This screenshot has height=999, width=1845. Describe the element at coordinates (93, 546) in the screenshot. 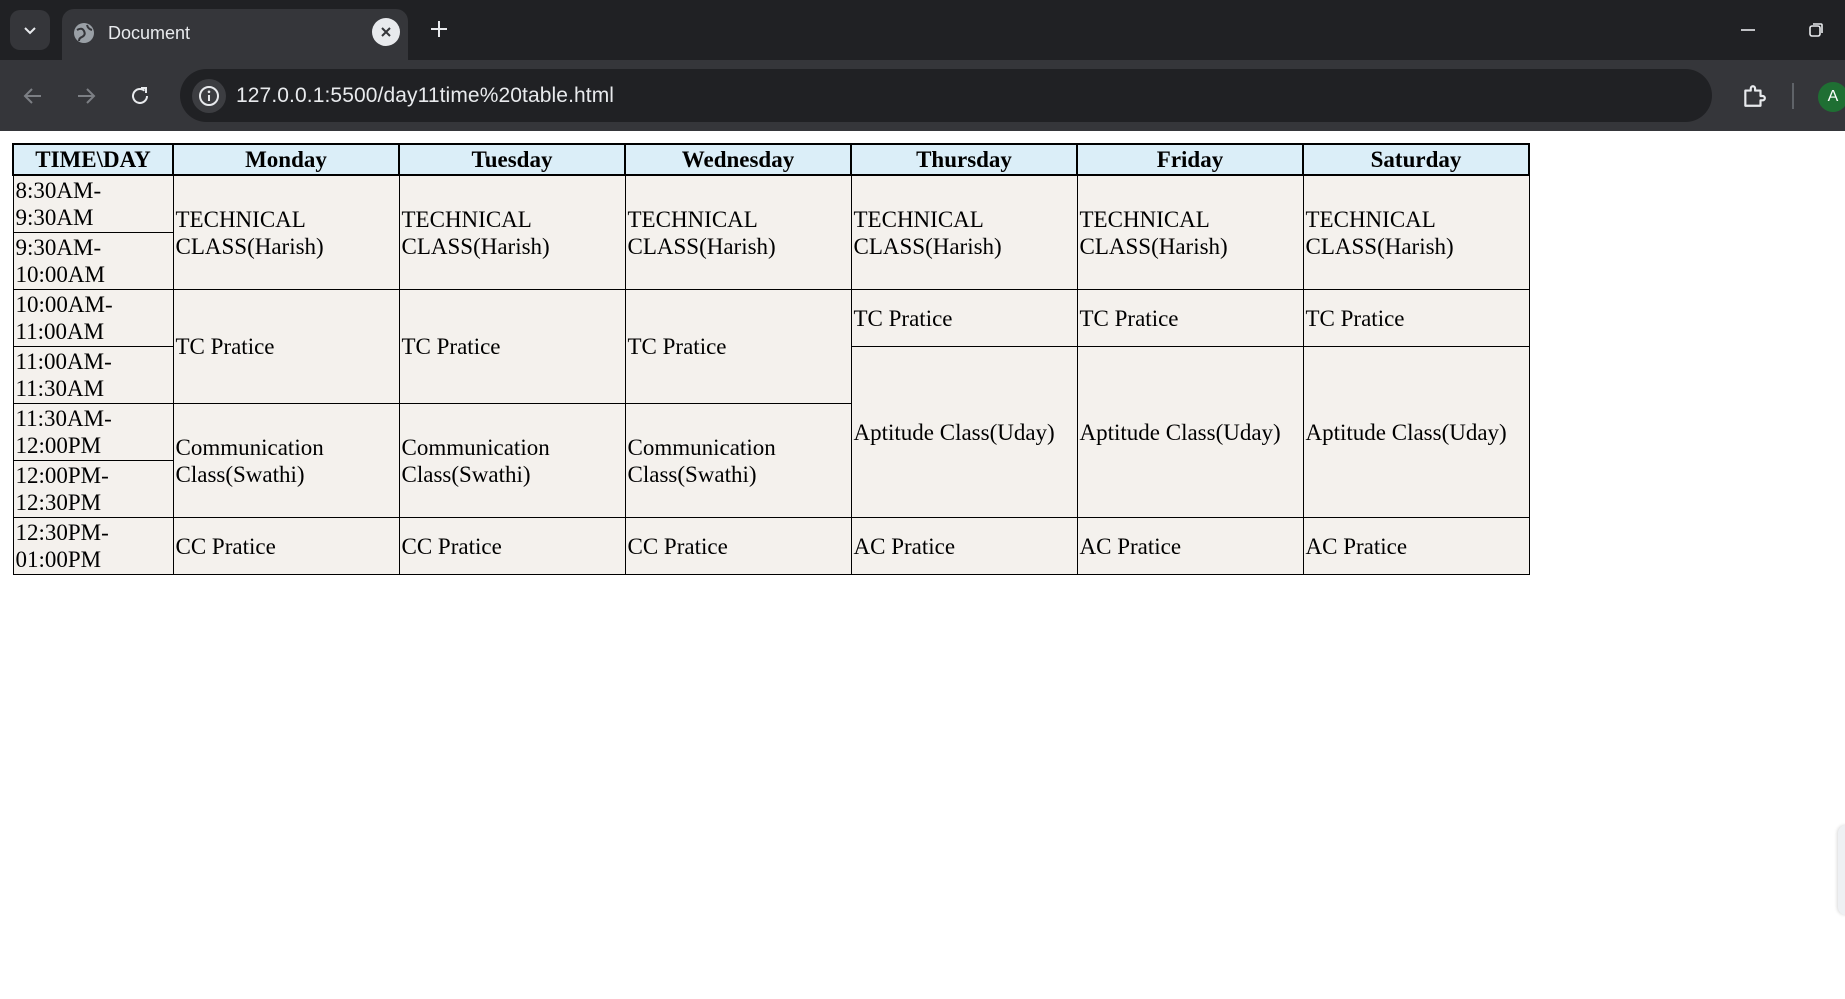

I see `time-slot-cell: 12:30PM-01:00PM` at that location.